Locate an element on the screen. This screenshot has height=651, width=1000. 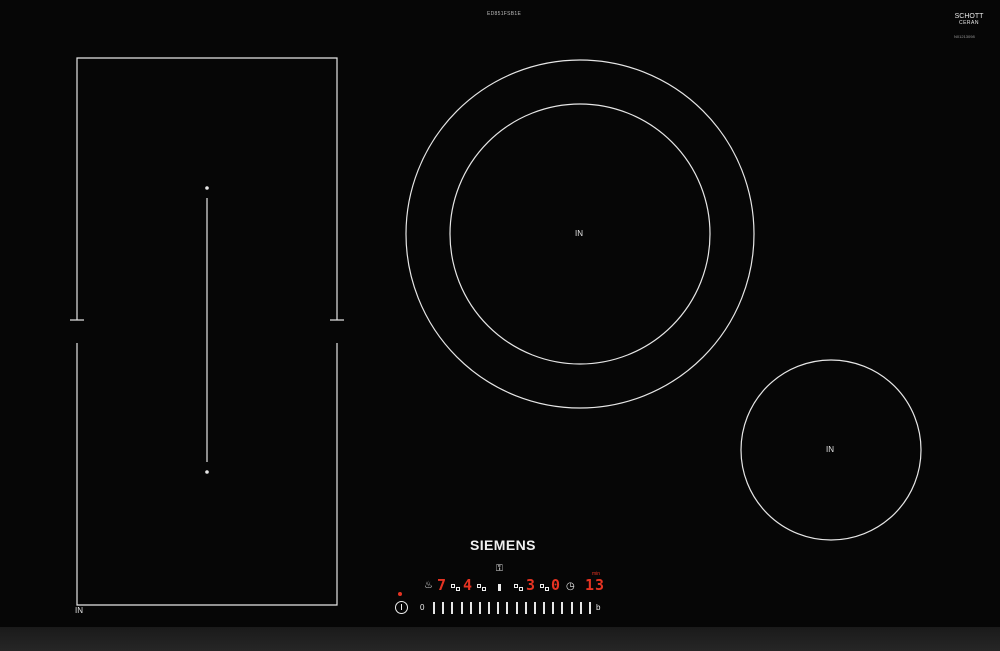
pan-assist-icon: ♨ is located at coordinates (428, 585).